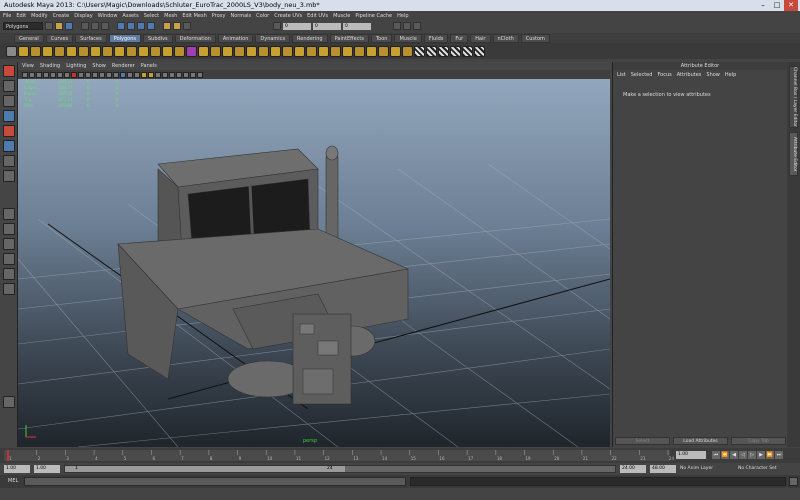 Image resolution: width=800 pixels, height=500 pixels. I want to click on safe-title-icon, so click(109, 74).